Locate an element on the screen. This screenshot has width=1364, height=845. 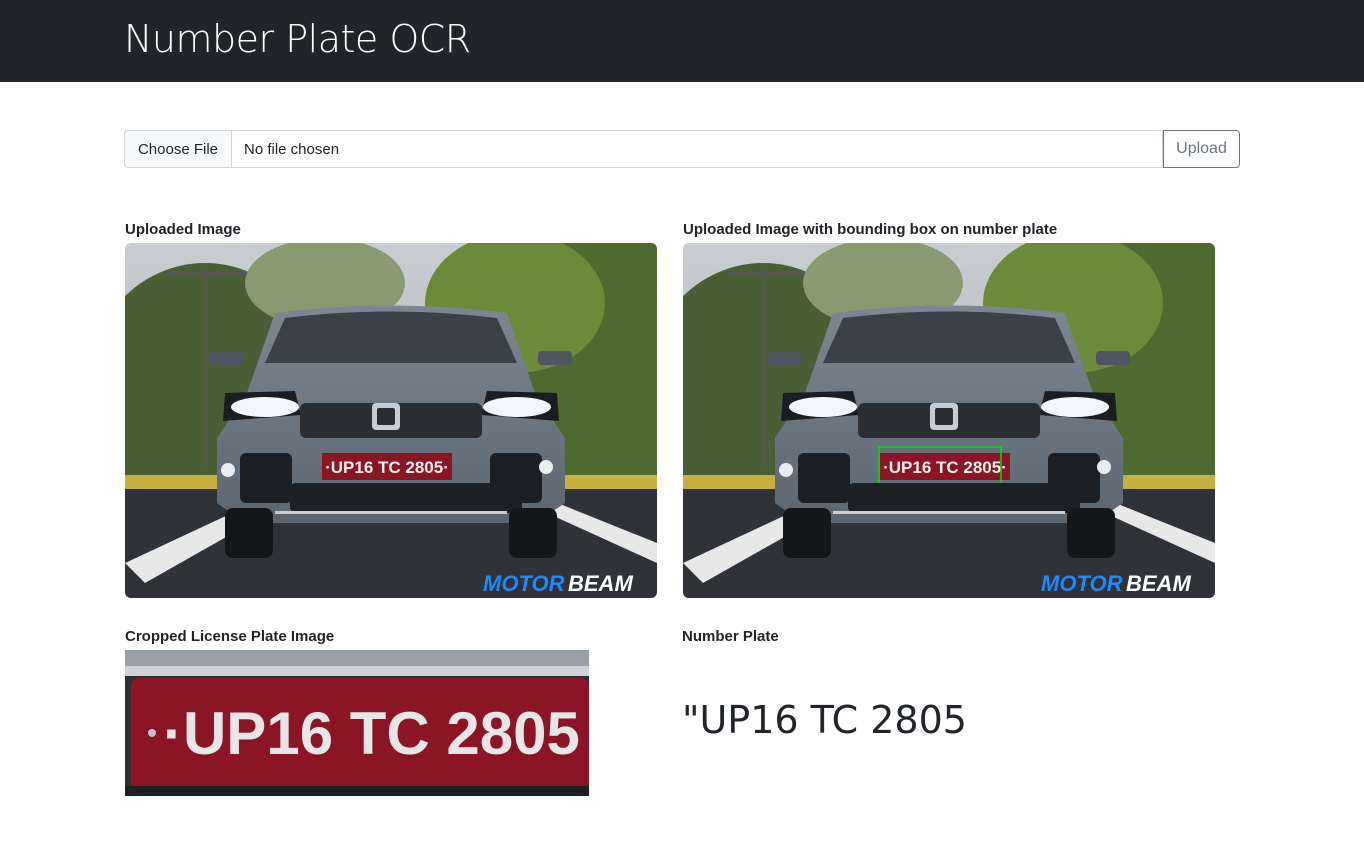
file-input: No file chosen is located at coordinates (697, 149).